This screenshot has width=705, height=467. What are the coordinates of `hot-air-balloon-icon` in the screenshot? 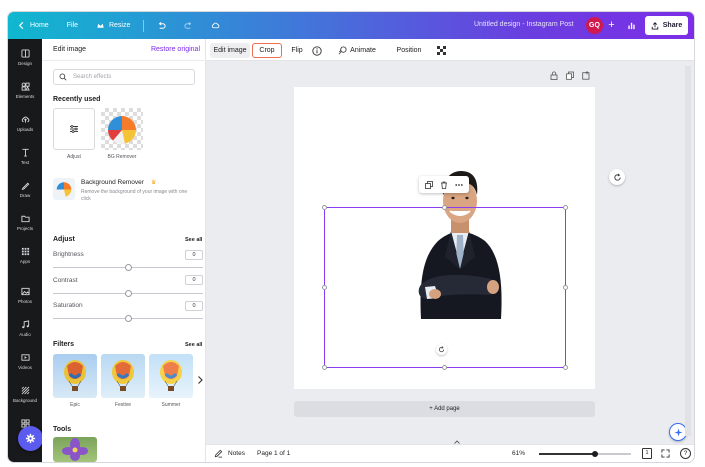 It's located at (171, 375).